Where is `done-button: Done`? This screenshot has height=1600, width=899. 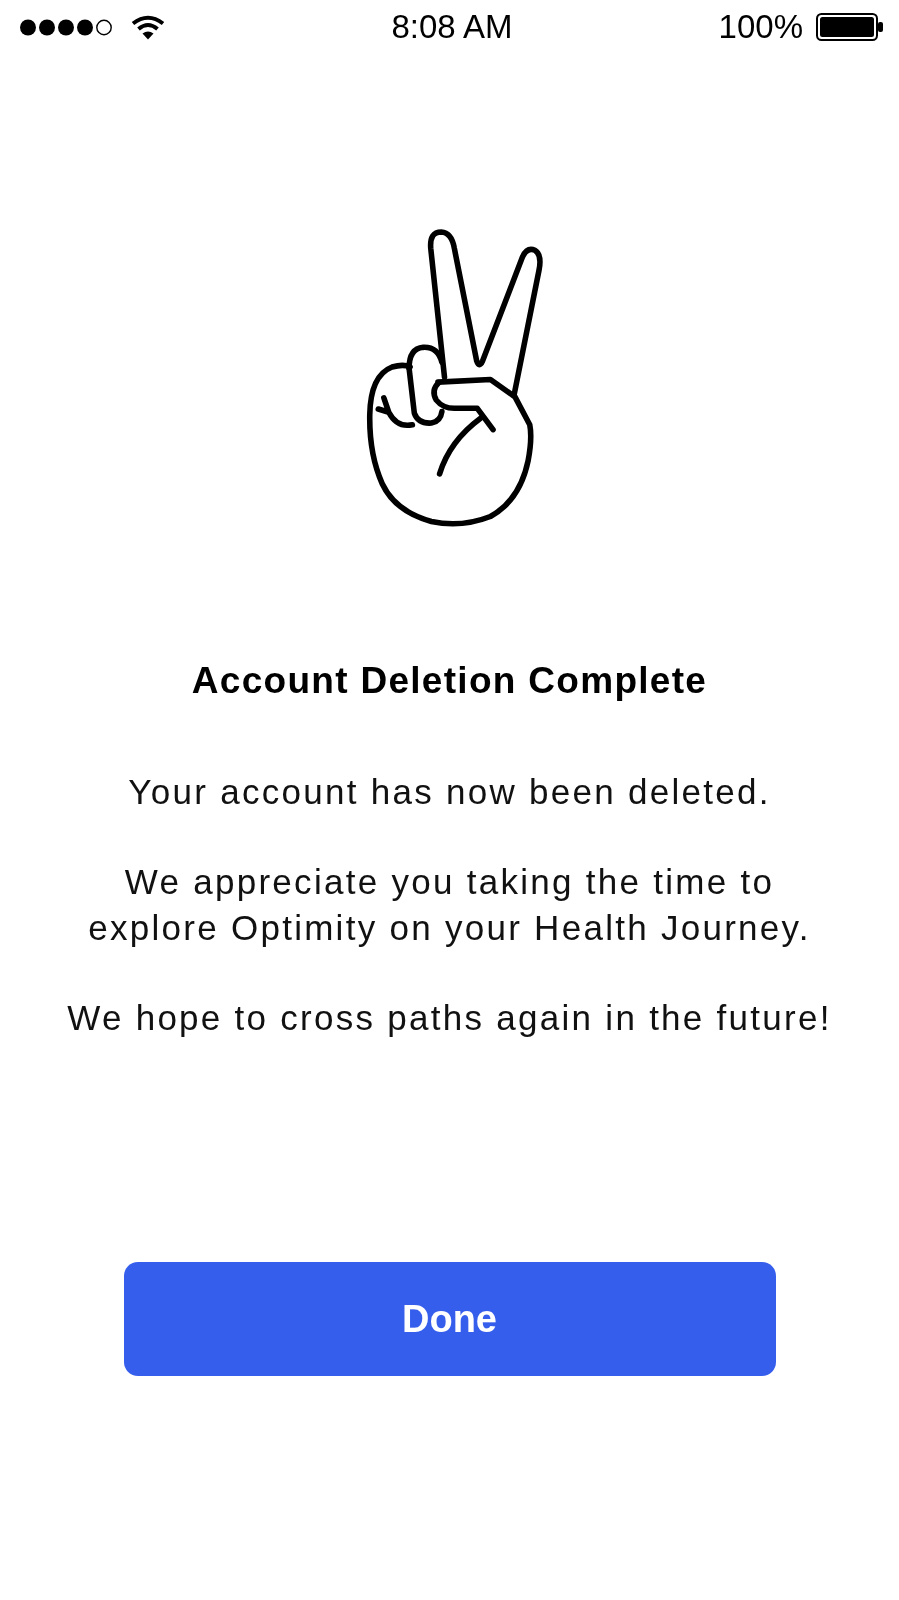 done-button: Done is located at coordinates (449, 1319).